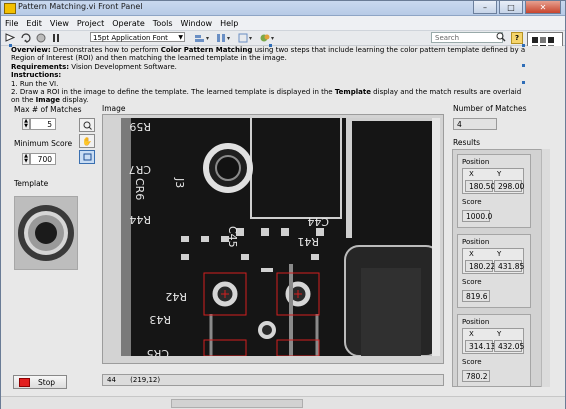 This screenshot has height=409, width=566. What do you see at coordinates (467, 142) in the screenshot?
I see `results-label: Results` at bounding box center [467, 142].